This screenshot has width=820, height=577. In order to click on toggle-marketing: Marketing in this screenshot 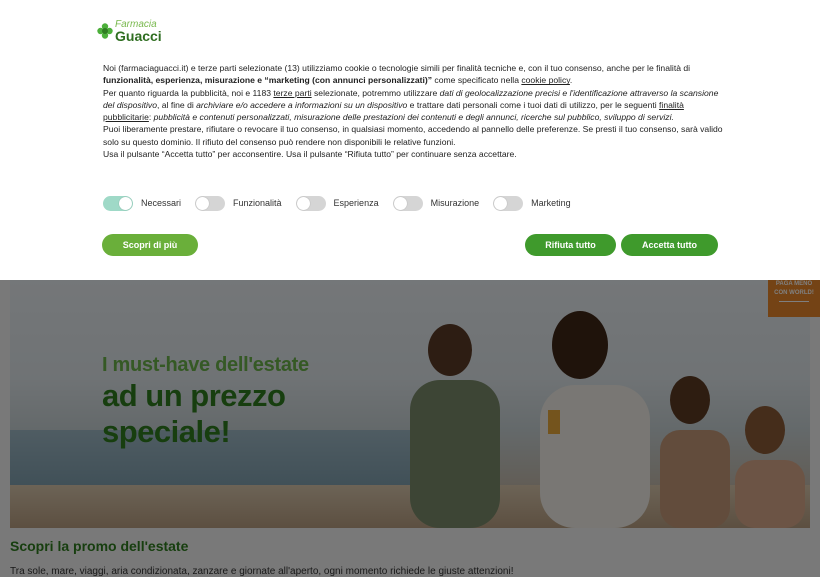, I will do `click(532, 203)`.